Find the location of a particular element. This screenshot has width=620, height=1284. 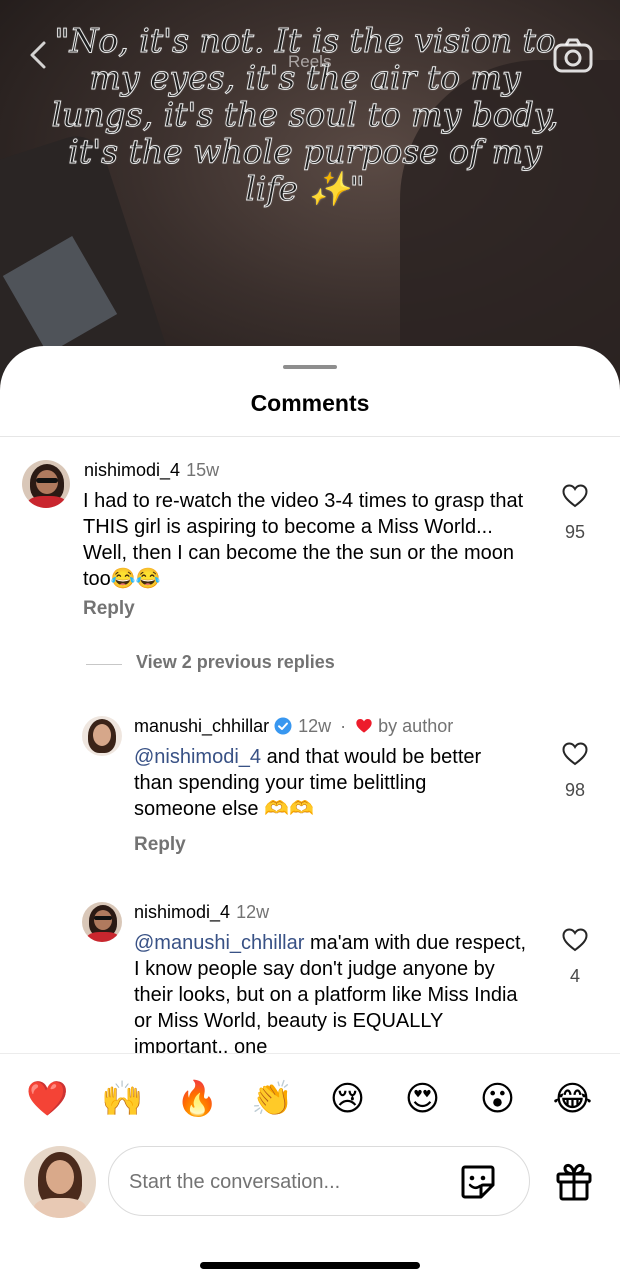

reply-meta: nishimodi_4 12w is located at coordinates (201, 912).